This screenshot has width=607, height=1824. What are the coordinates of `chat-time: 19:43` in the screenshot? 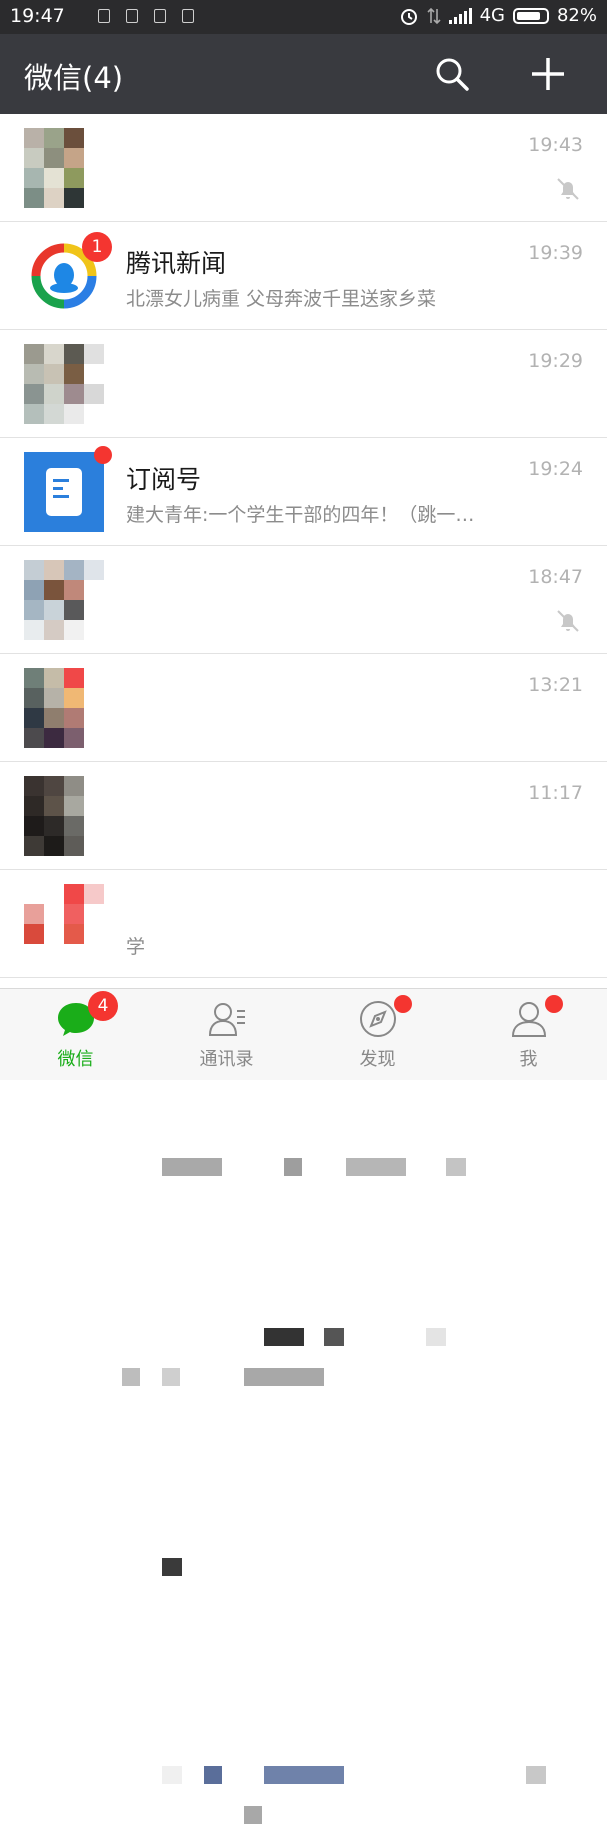 It's located at (555, 145).